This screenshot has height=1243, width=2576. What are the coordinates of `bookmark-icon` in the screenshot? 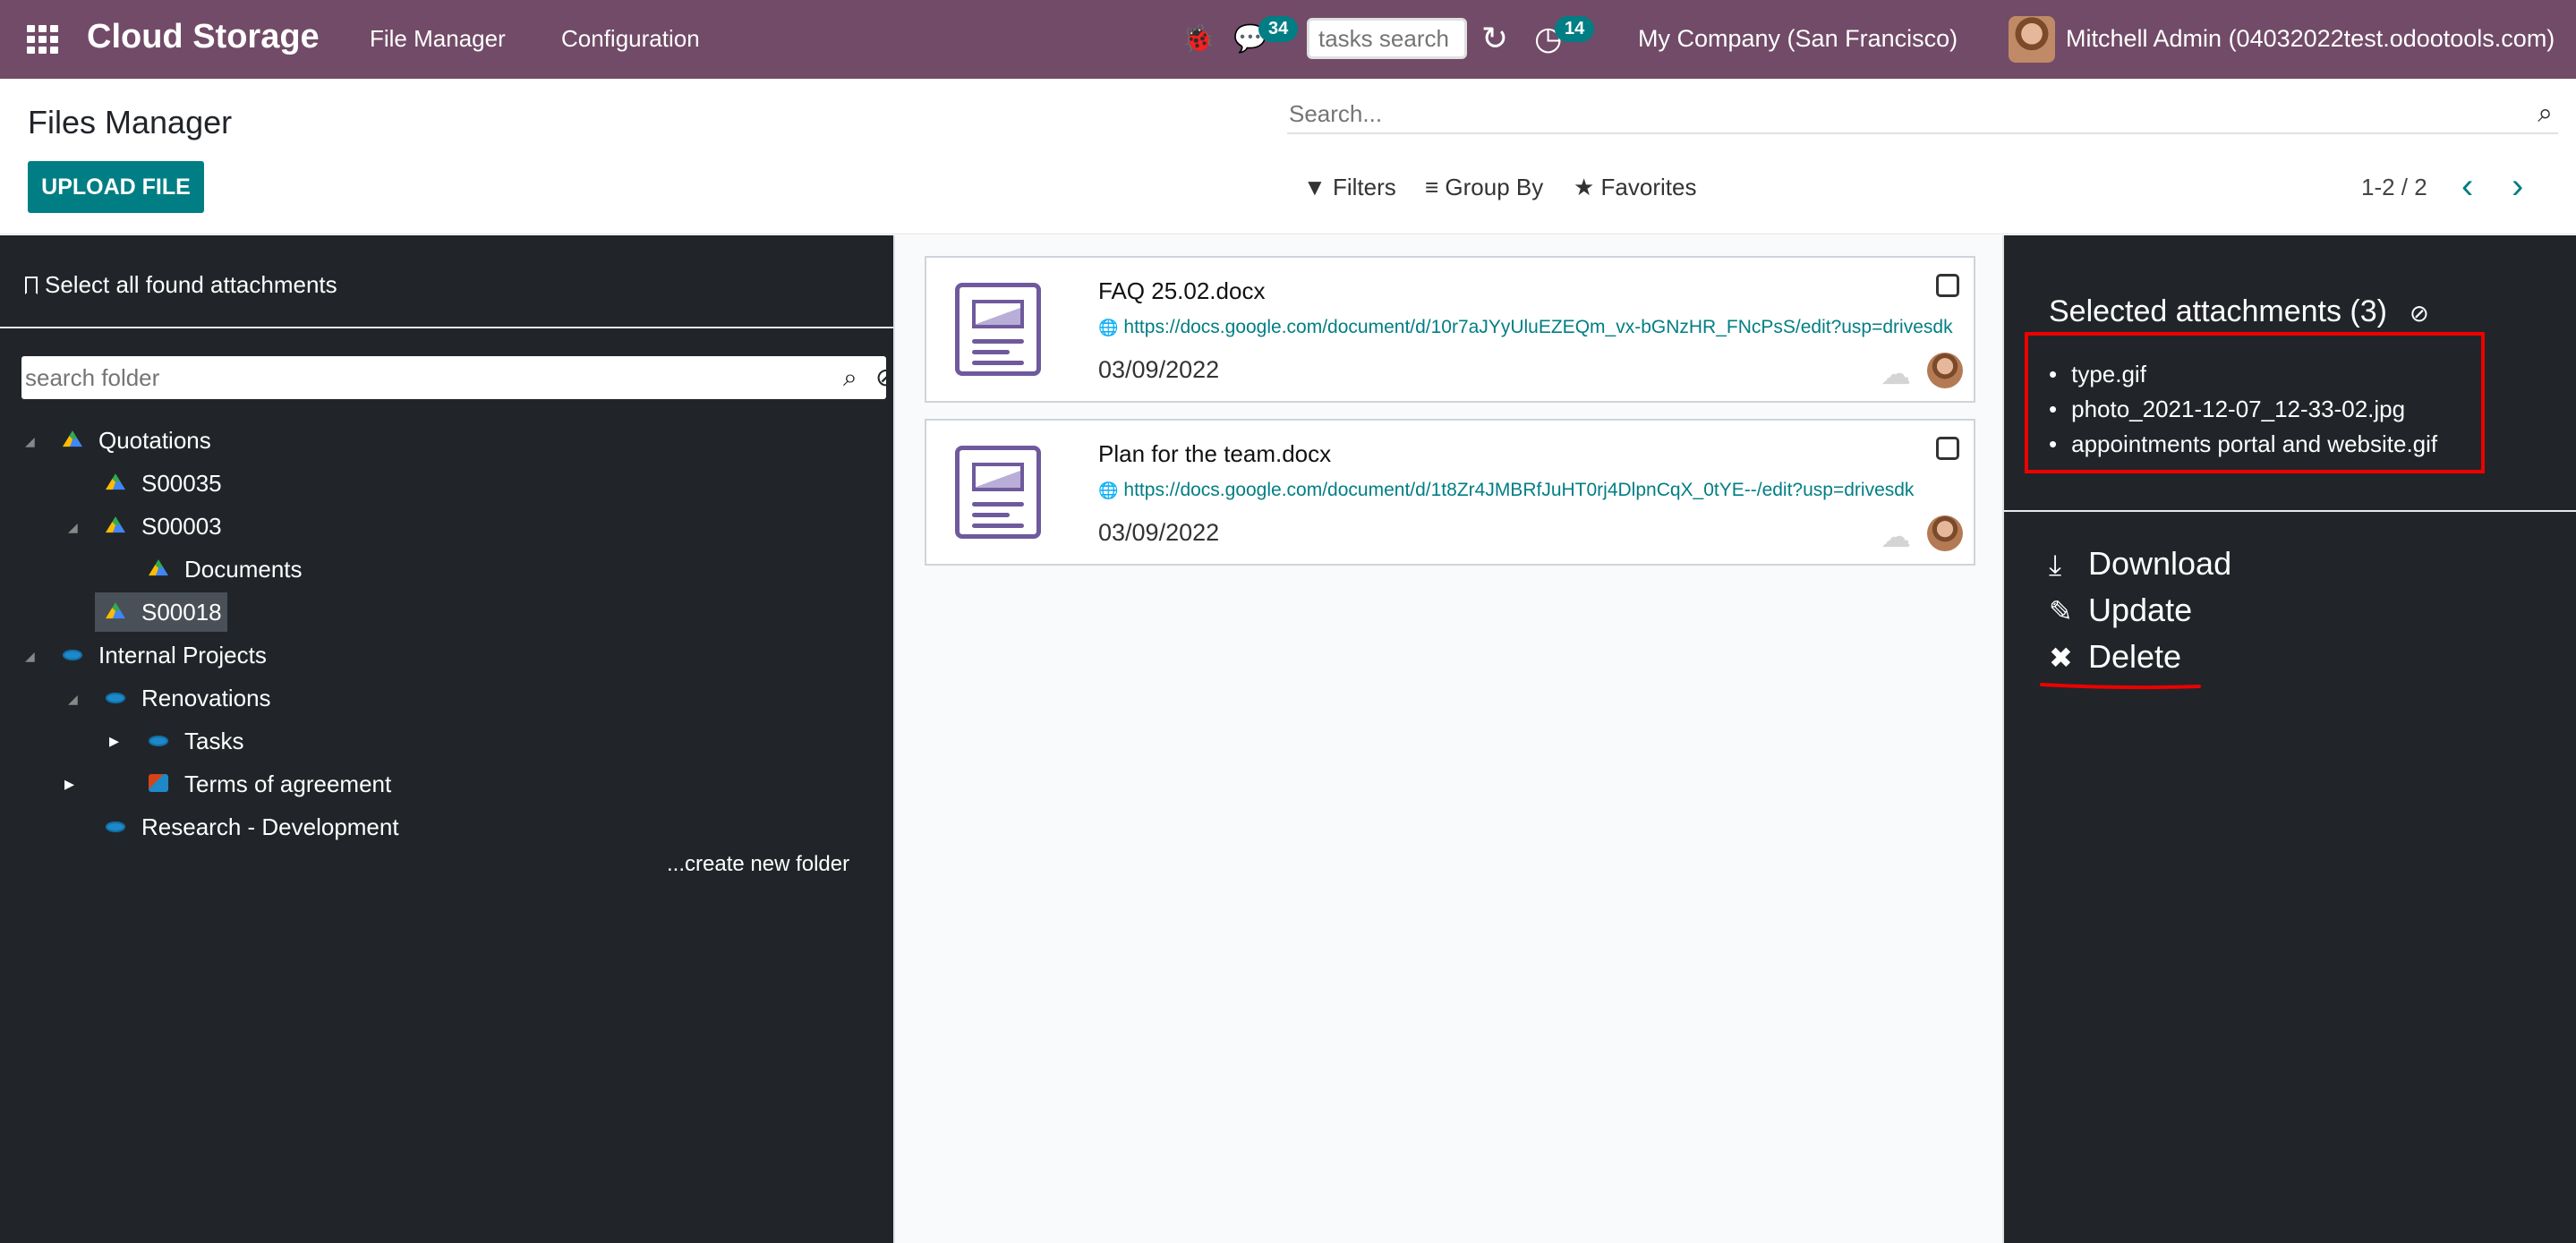 It's located at (31, 285).